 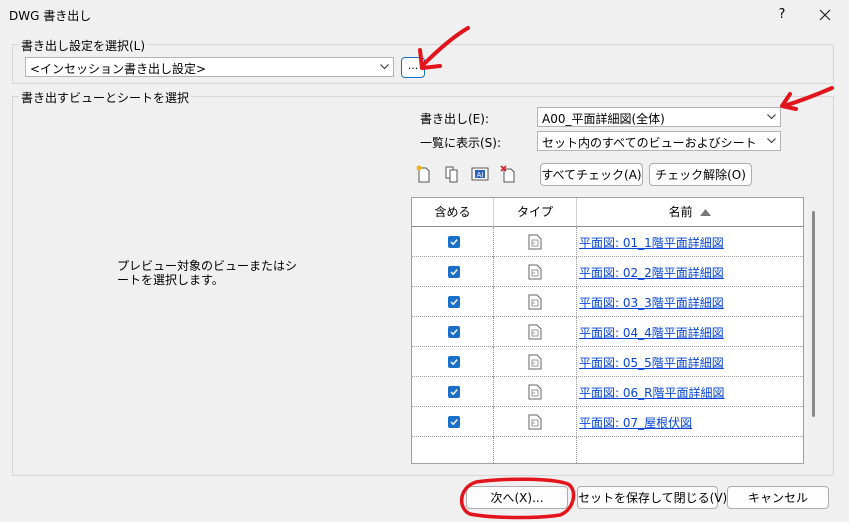 I want to click on table-row: 平面図: 02_2階平面詳細図, so click(x=607, y=272).